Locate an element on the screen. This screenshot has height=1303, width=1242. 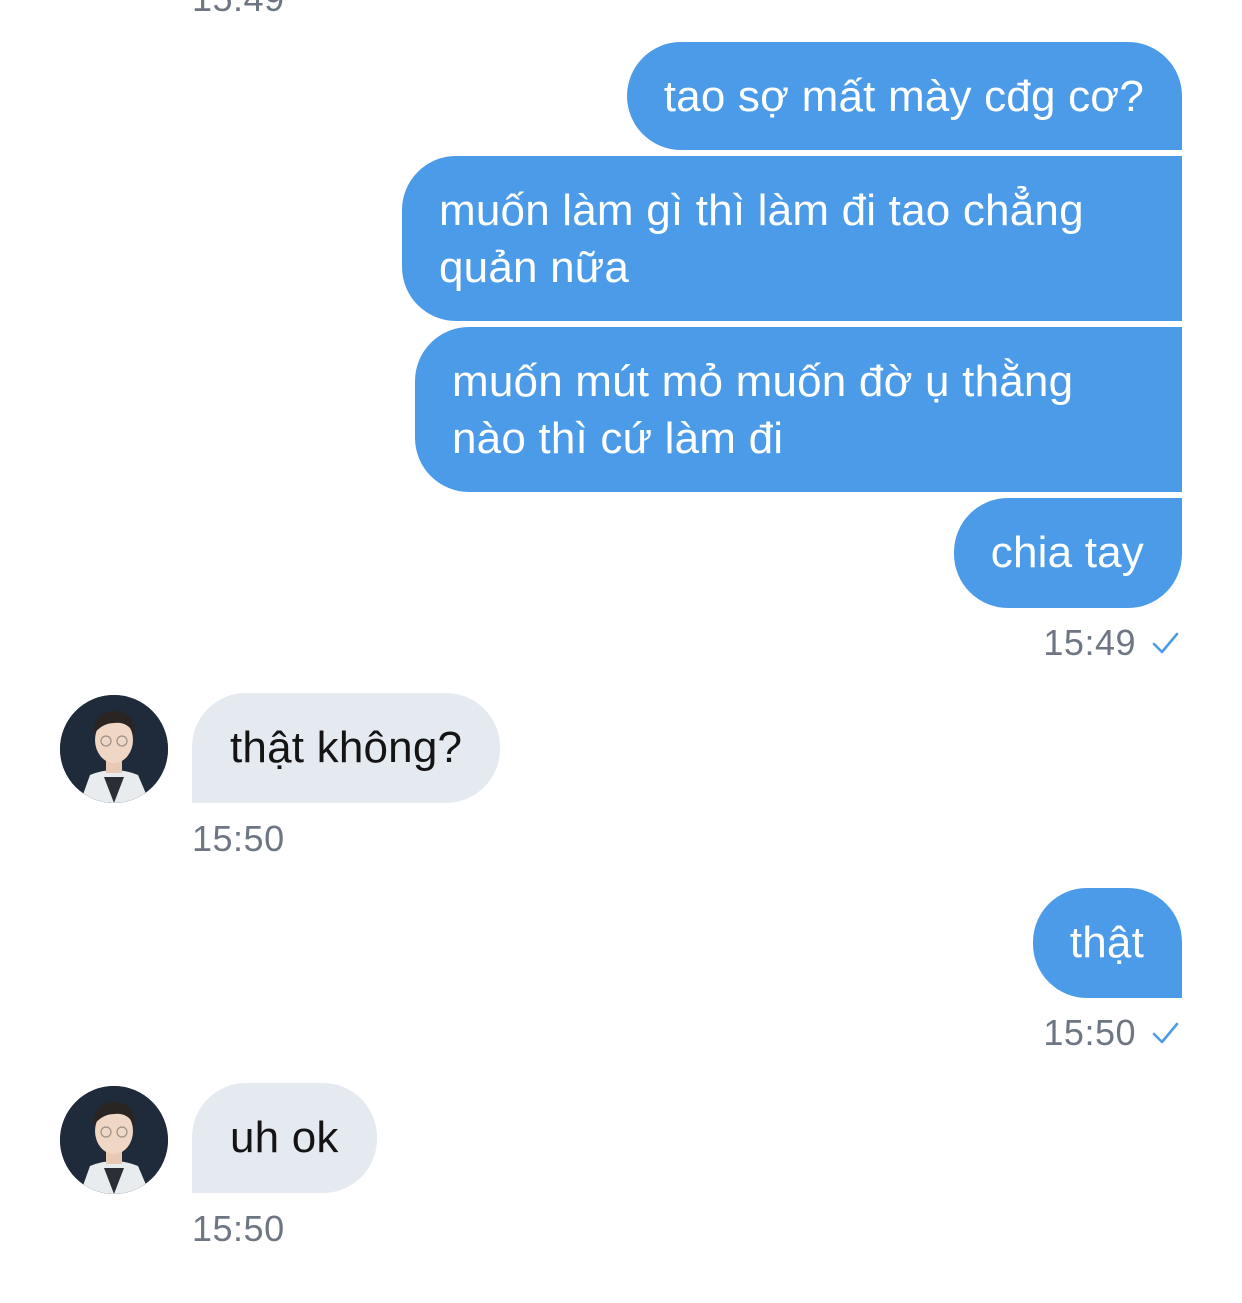
outgoing-message: tao sợ mất mày cđg cơ? is located at coordinates (904, 96).